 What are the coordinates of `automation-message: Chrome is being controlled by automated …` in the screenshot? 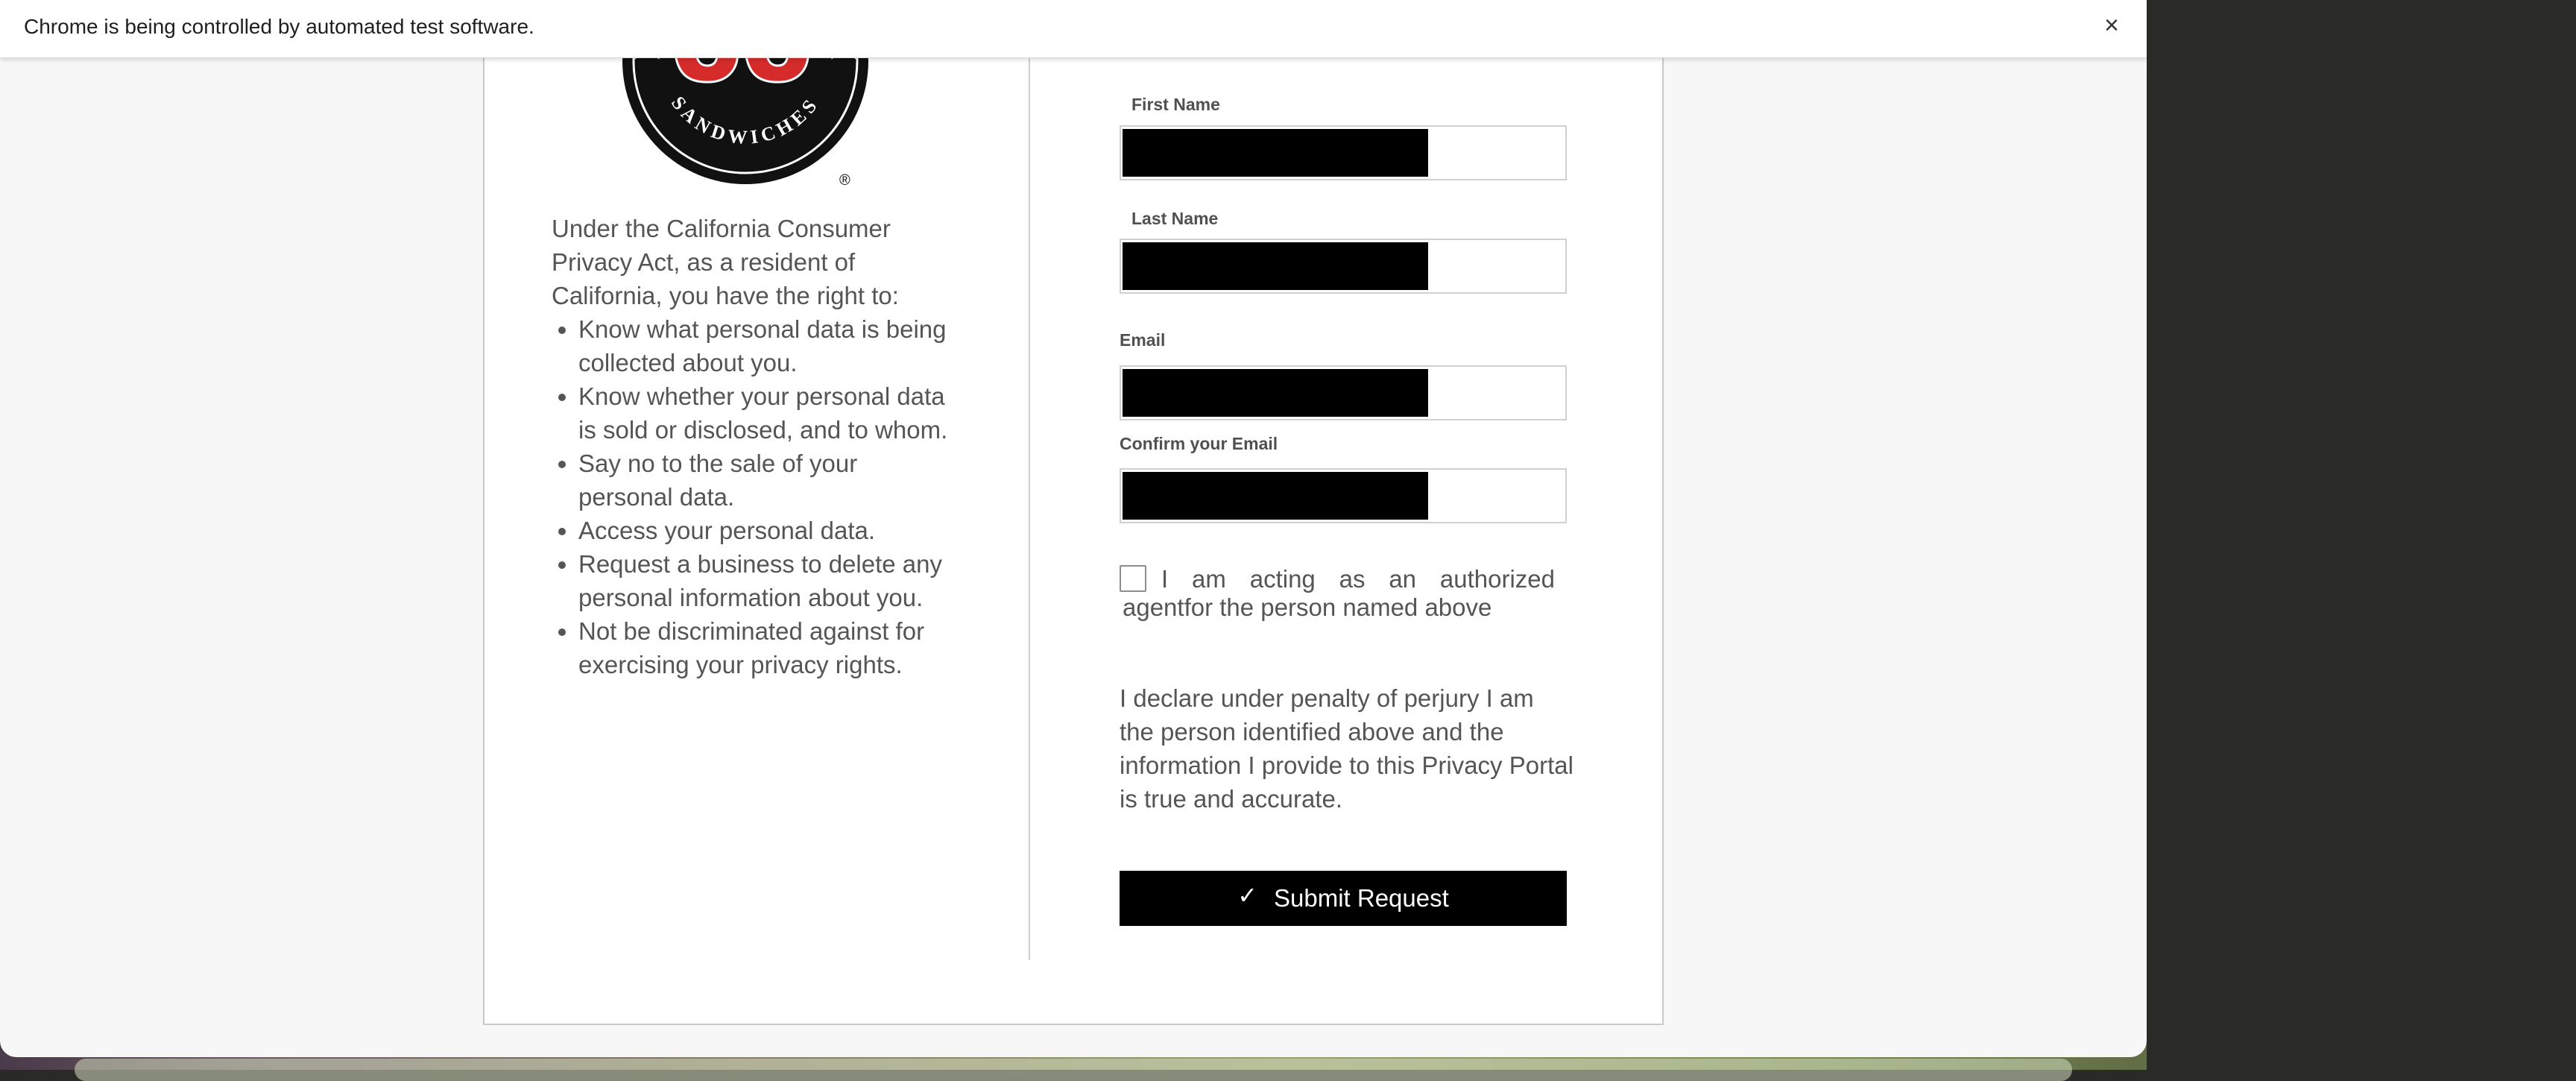 It's located at (279, 26).